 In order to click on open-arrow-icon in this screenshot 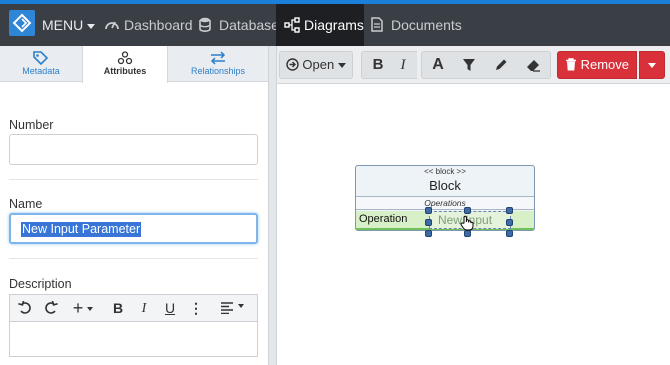, I will do `click(292, 64)`.